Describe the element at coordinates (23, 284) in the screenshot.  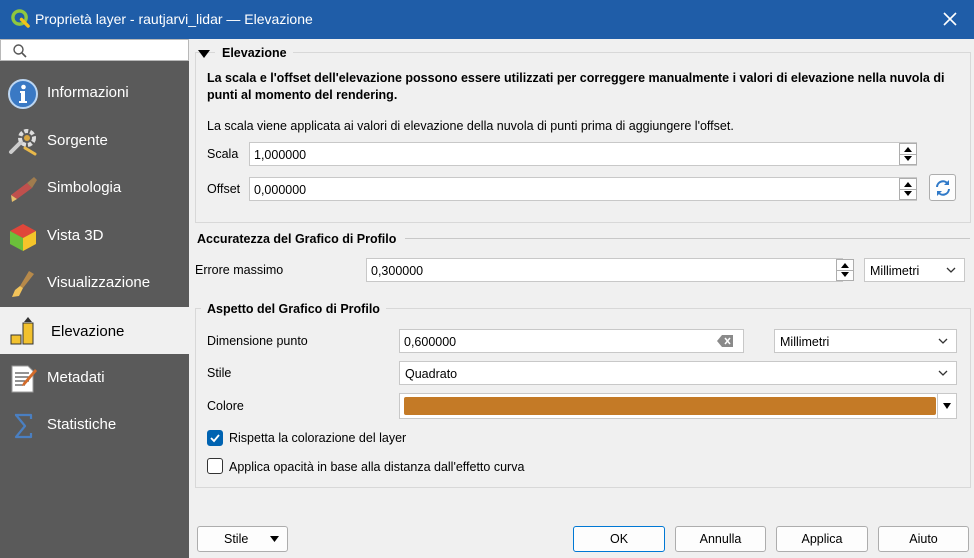
I see `rendering-brush-icon` at that location.